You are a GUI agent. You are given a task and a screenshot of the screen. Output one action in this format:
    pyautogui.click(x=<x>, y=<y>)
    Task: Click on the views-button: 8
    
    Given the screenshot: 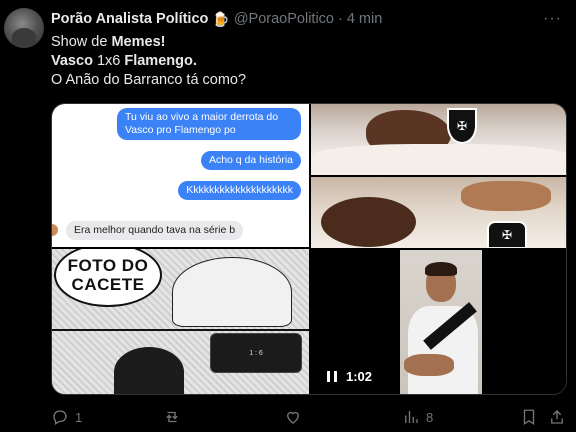 What is the action you would take?
    pyautogui.click(x=417, y=417)
    